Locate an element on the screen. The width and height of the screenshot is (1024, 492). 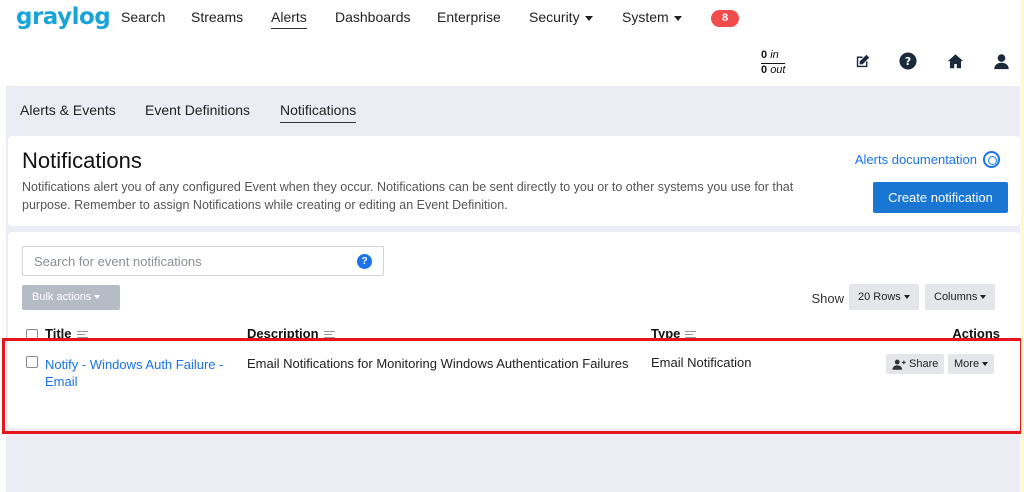
throughput-indicator: 0 in 0 out is located at coordinates (773, 63).